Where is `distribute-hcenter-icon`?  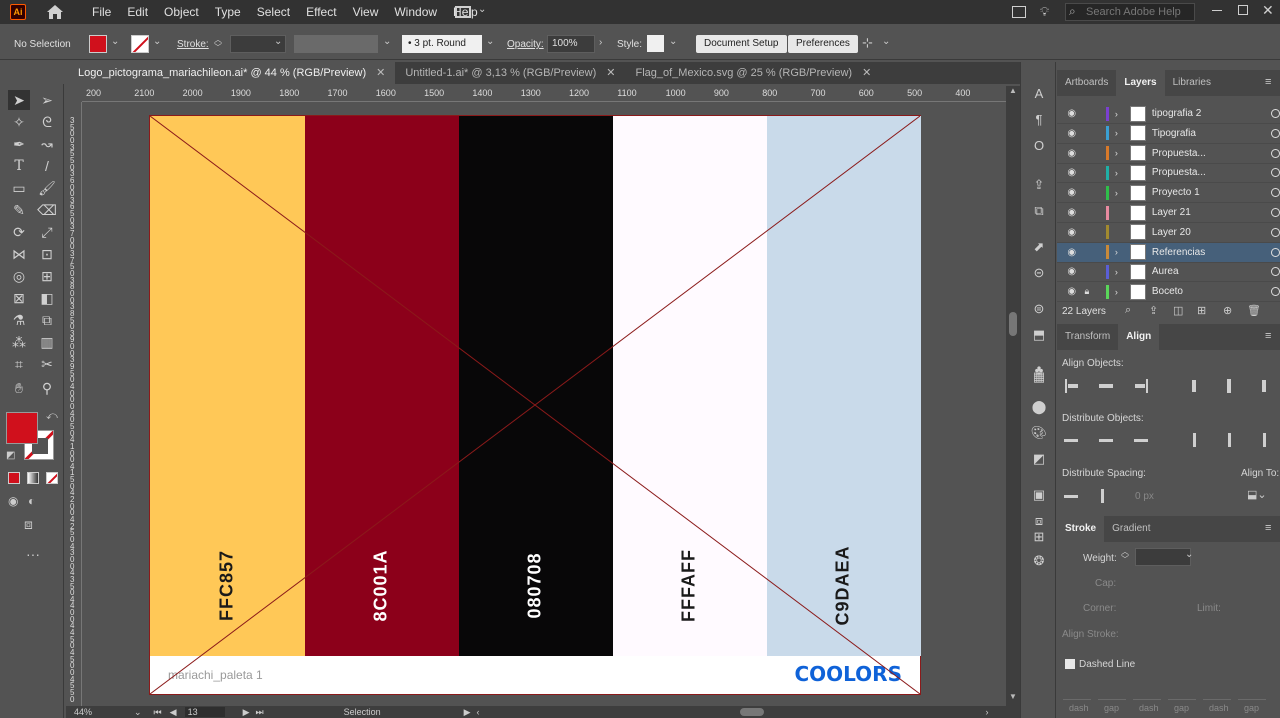
distribute-hcenter-icon is located at coordinates (1229, 440).